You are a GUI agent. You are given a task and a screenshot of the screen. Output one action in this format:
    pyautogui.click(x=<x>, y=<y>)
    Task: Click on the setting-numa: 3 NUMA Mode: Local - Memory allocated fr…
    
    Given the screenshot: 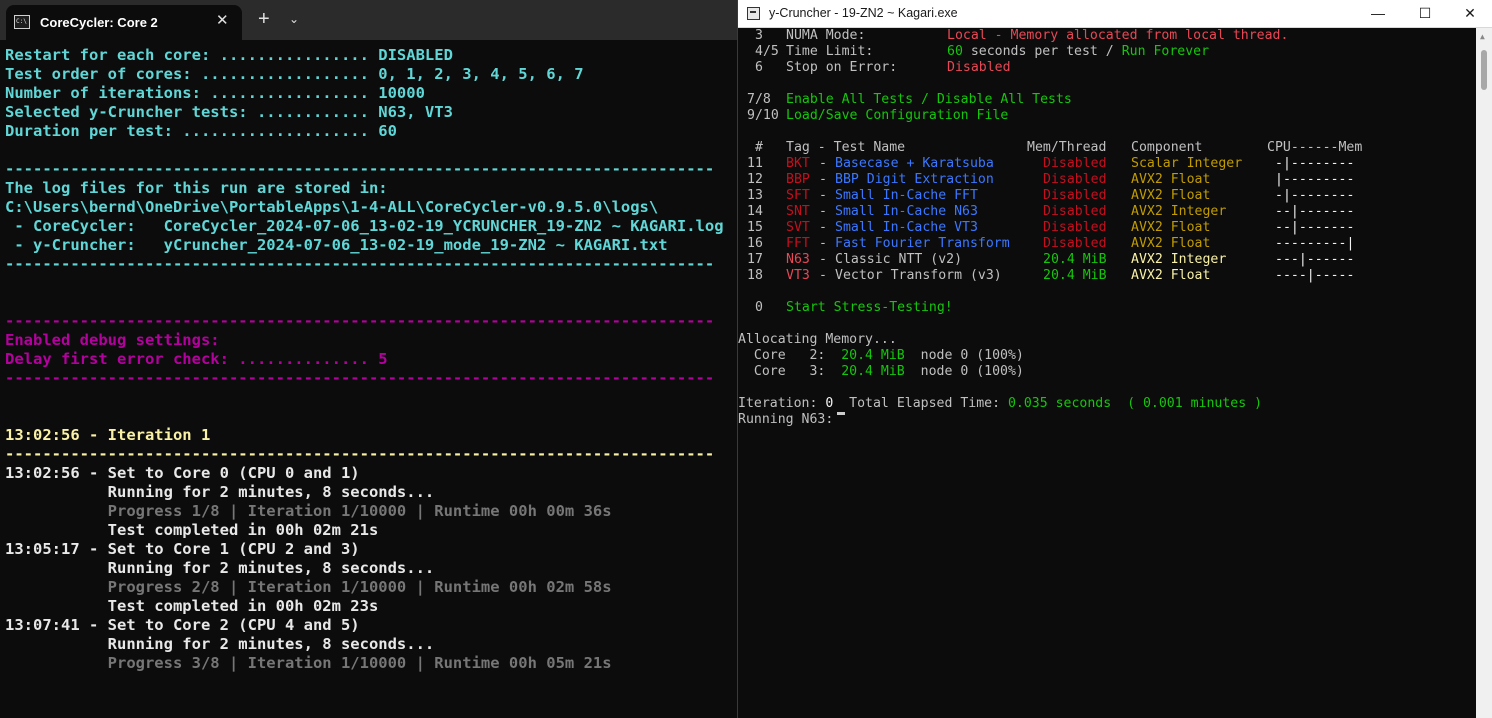 What is the action you would take?
    pyautogui.click(x=1107, y=36)
    